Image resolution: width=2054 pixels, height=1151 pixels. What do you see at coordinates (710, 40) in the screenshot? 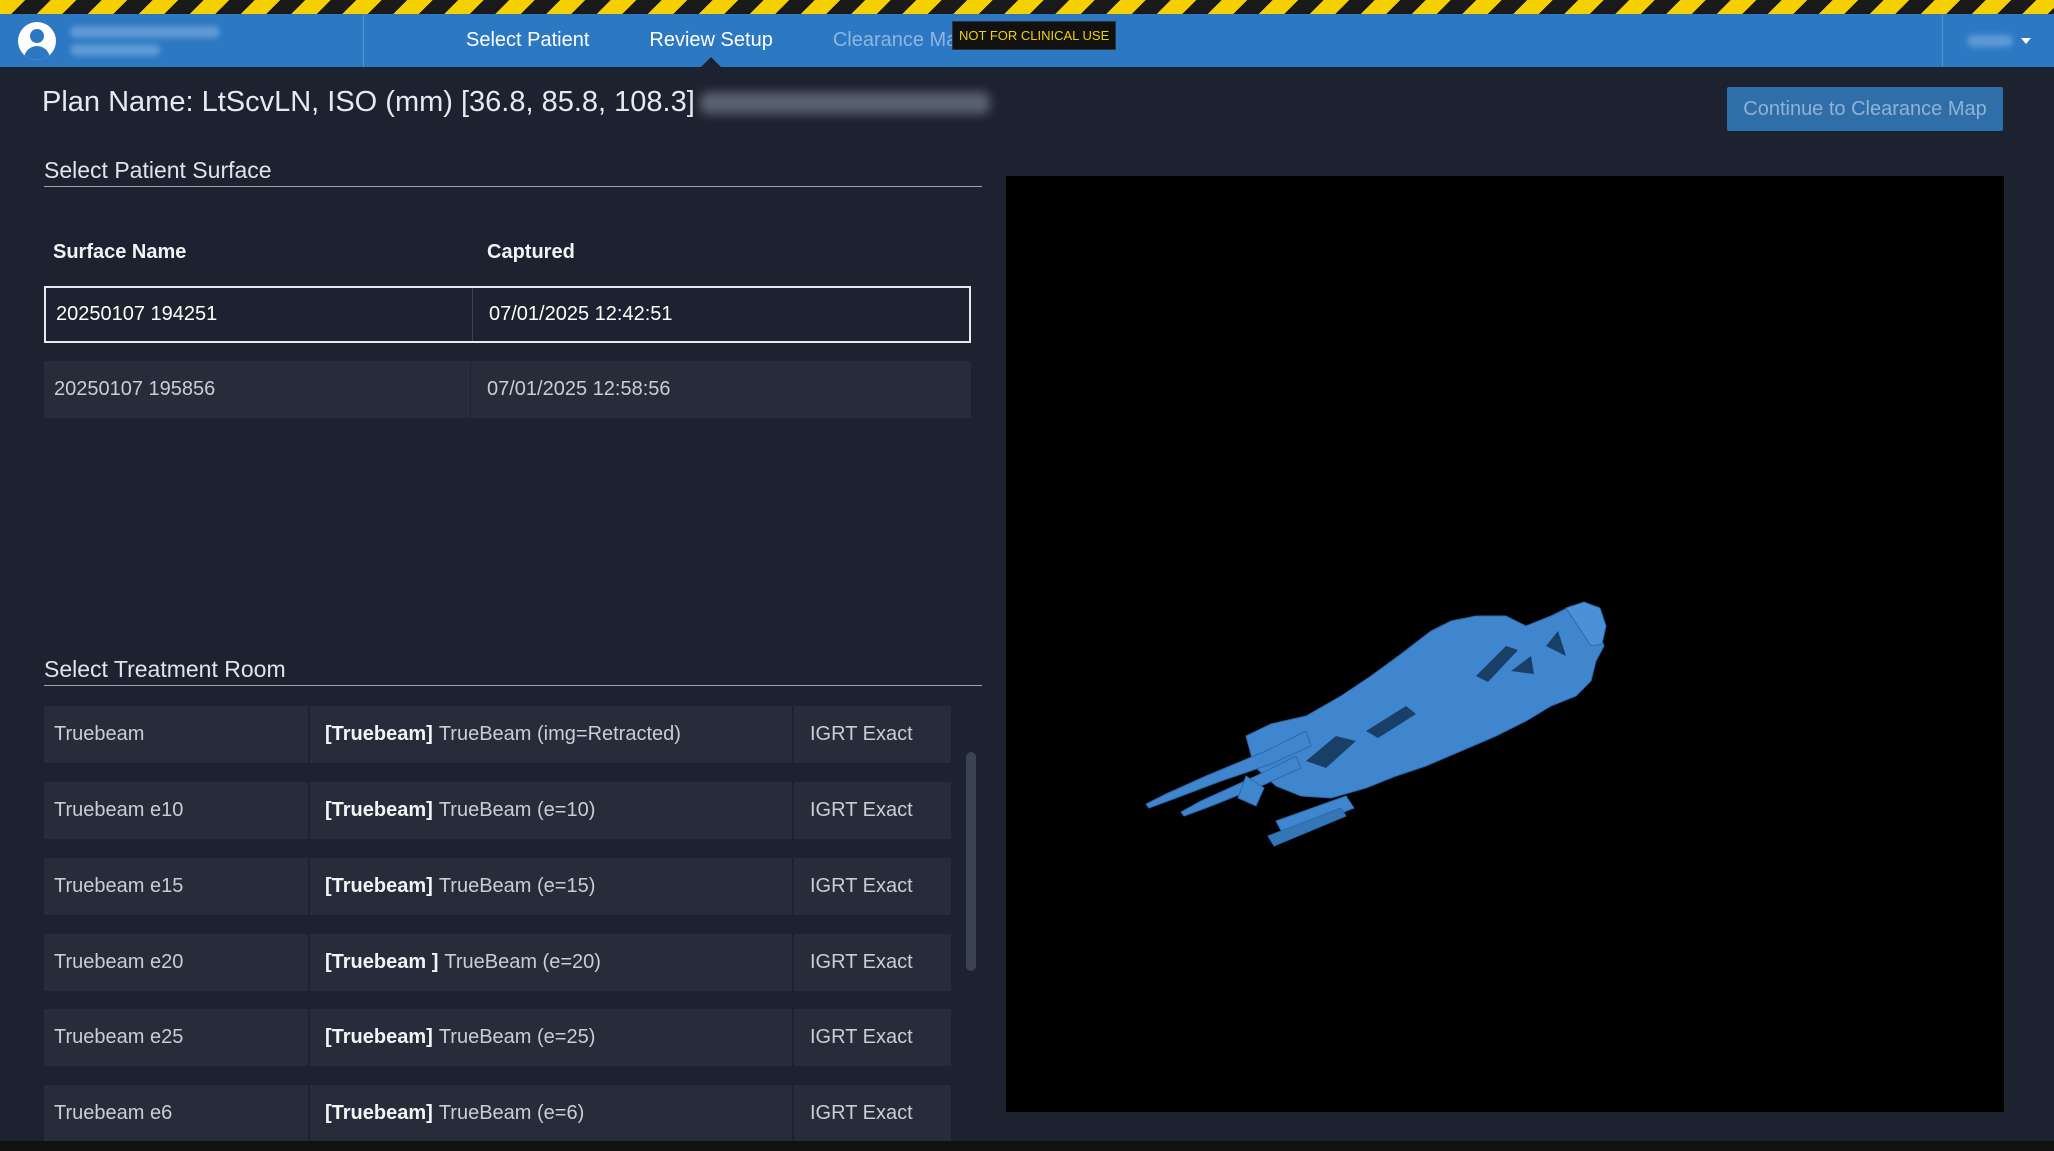
I see `tab-review-setup: Review Setup` at bounding box center [710, 40].